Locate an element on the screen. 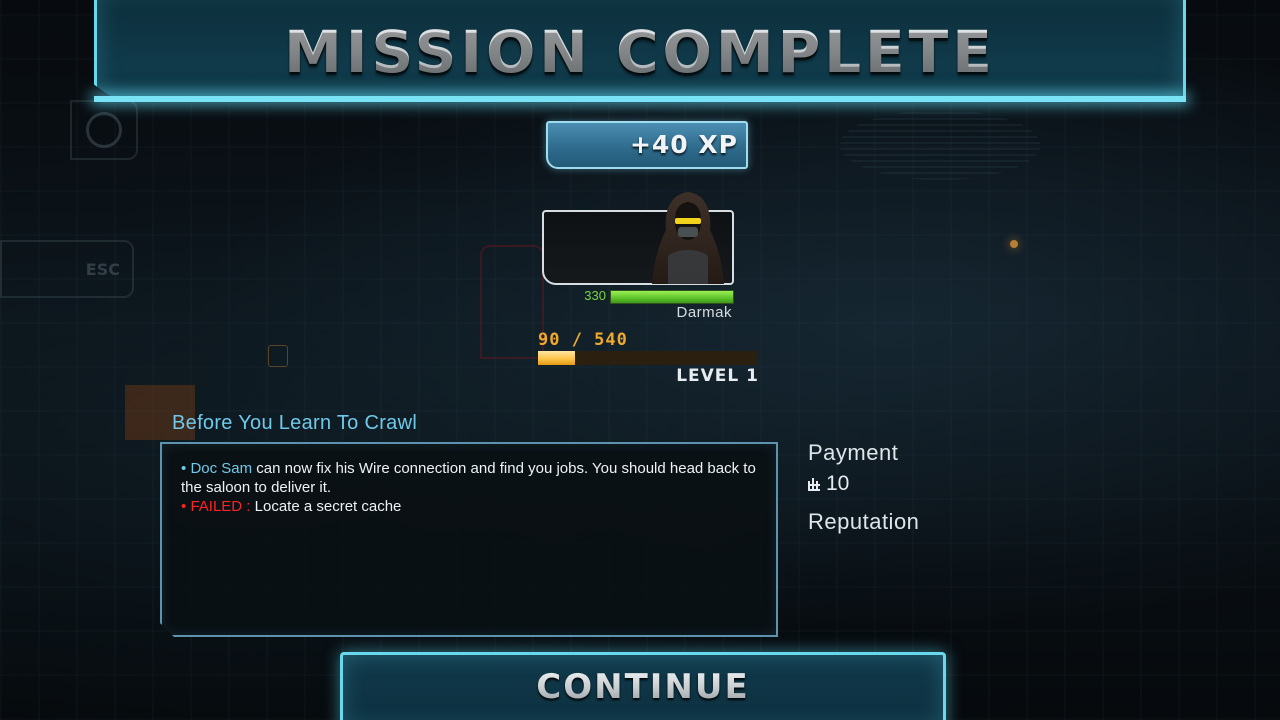  reputation-label: Reputation is located at coordinates (864, 521).